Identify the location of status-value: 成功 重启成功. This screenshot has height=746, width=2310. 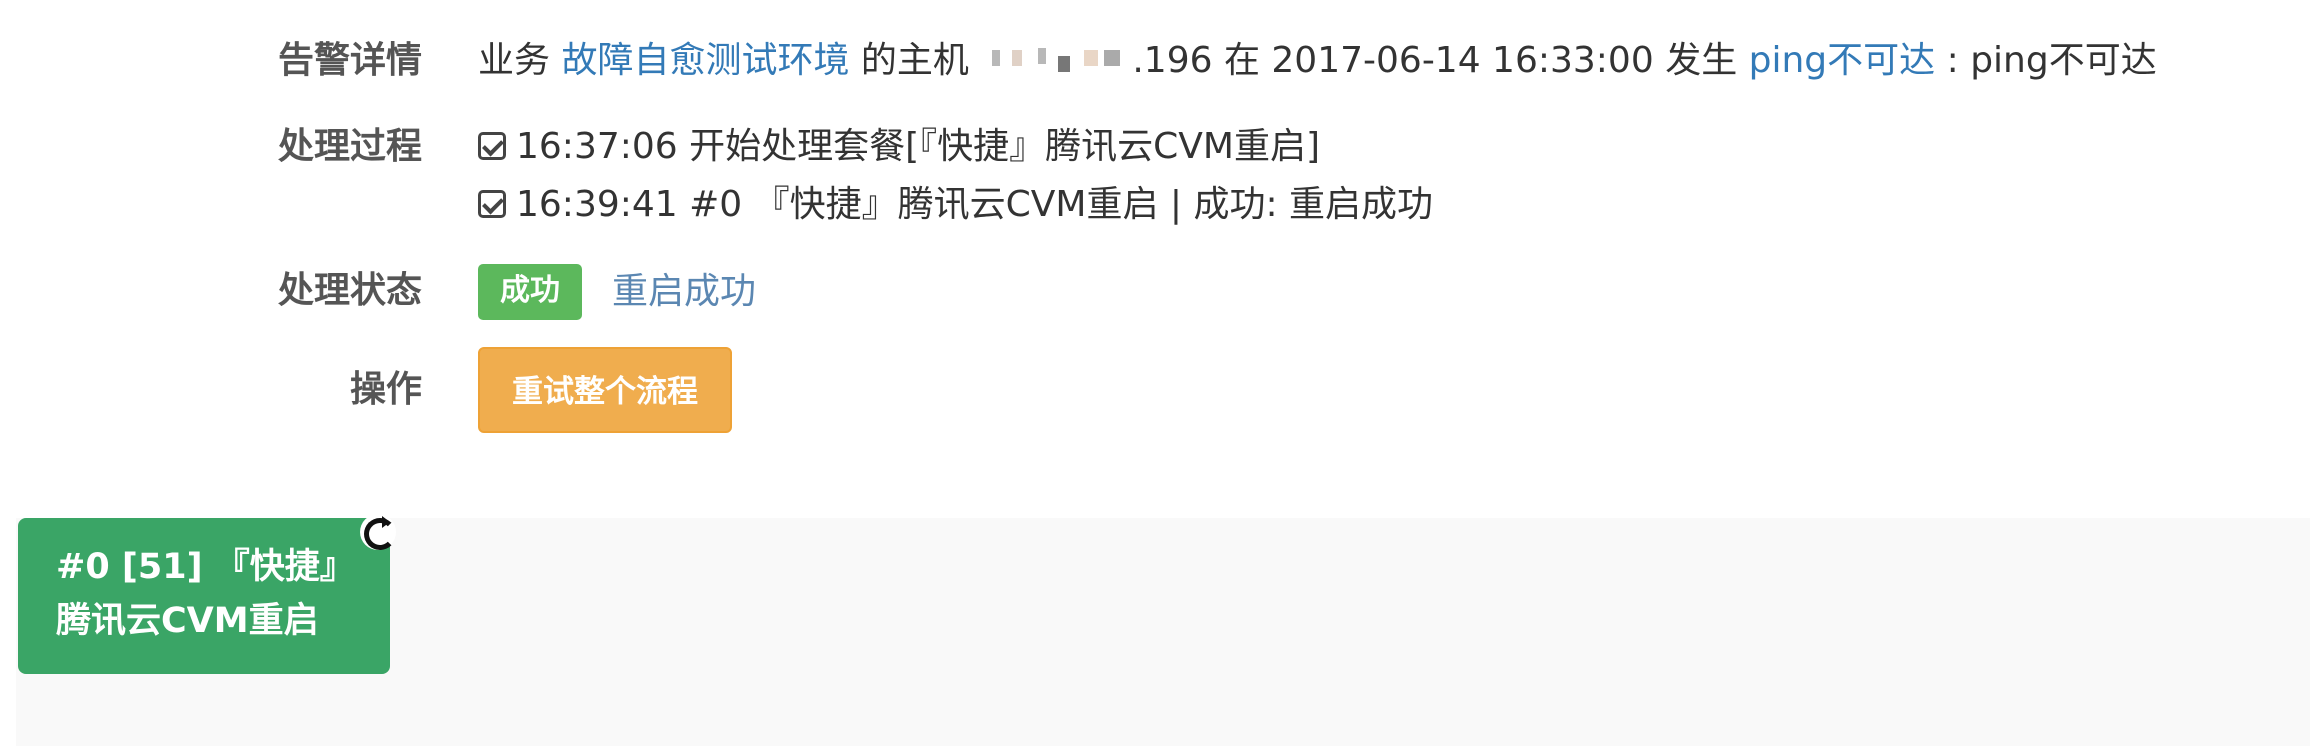
(617, 291).